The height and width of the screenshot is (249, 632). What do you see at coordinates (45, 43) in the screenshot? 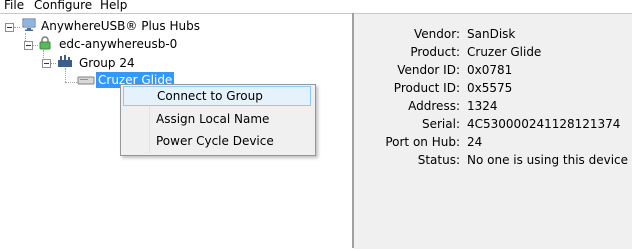
I see `lock-icon` at bounding box center [45, 43].